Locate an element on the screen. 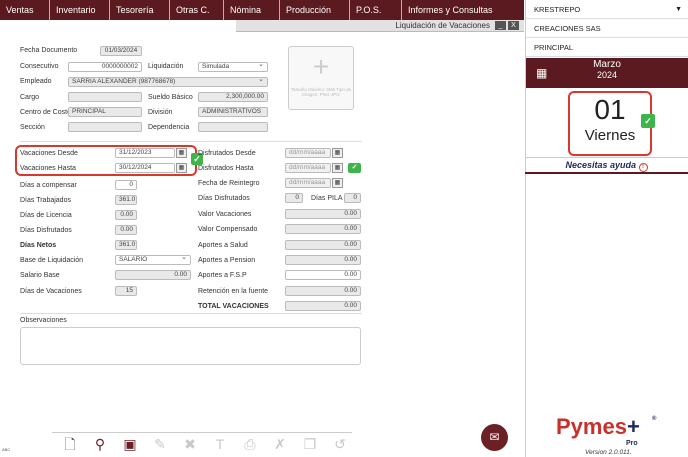 This screenshot has height=457, width=688. calendar-header: ▦ Marzo 2024 is located at coordinates (607, 73).